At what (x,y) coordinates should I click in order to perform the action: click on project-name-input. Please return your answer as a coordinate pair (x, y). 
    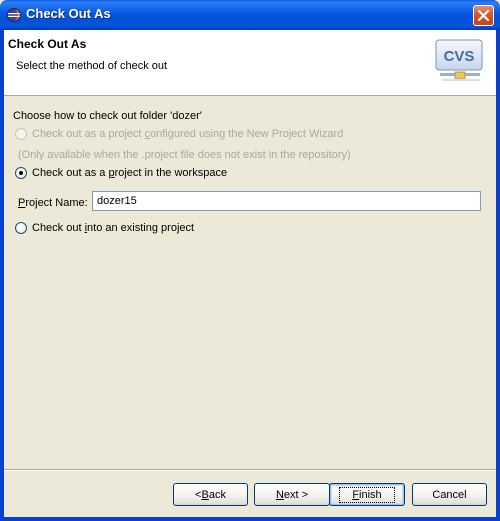
    Looking at the image, I should click on (286, 201).